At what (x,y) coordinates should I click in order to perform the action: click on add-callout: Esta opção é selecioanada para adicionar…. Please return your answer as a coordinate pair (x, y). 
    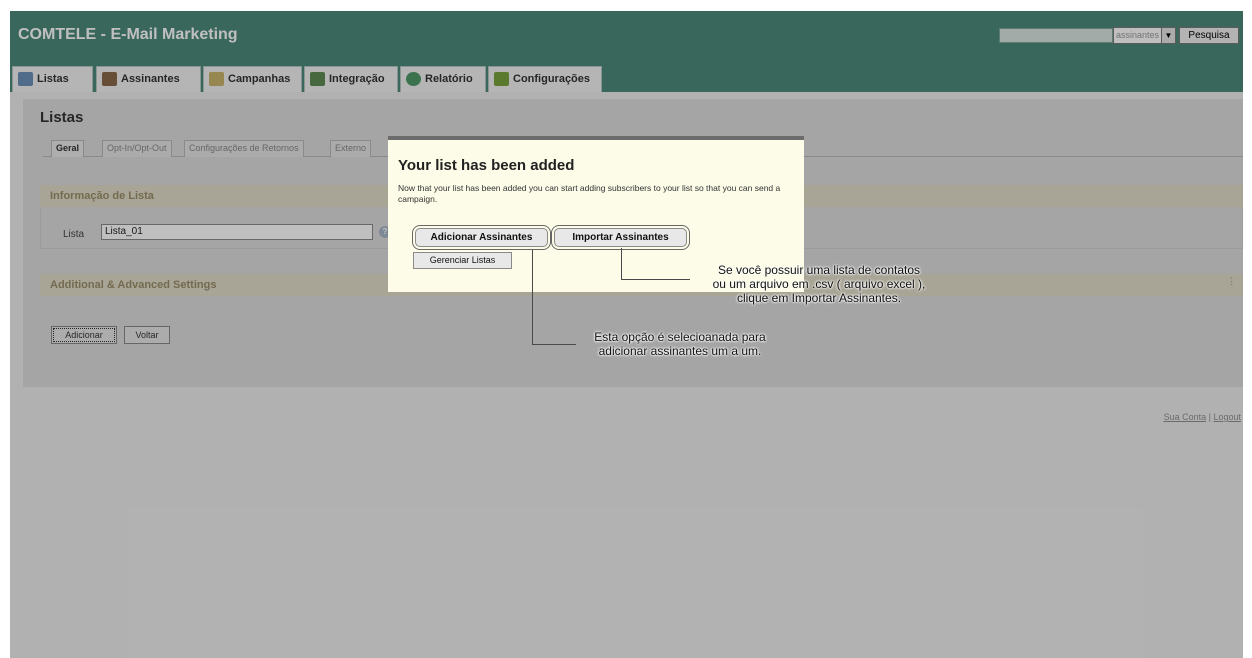
    Looking at the image, I should click on (680, 344).